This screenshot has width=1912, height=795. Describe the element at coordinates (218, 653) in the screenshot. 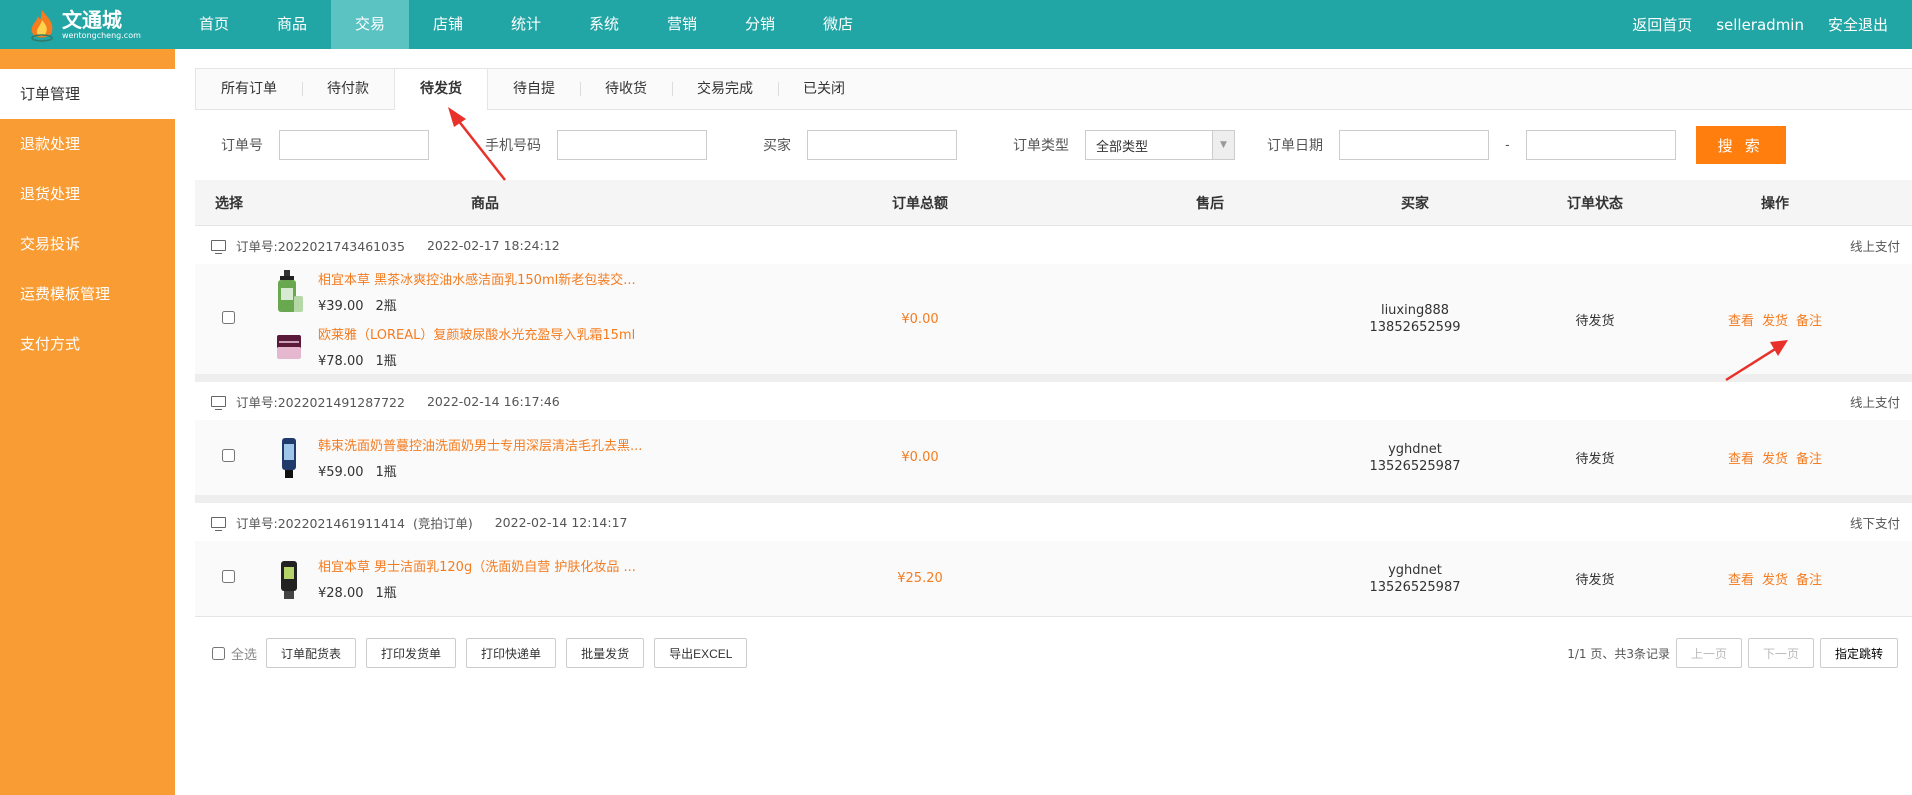

I see `select-all-checkbox` at that location.